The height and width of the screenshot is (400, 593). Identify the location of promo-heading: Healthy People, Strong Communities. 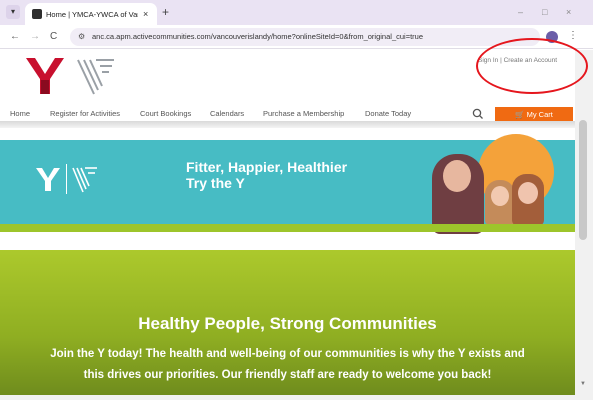
(287, 323).